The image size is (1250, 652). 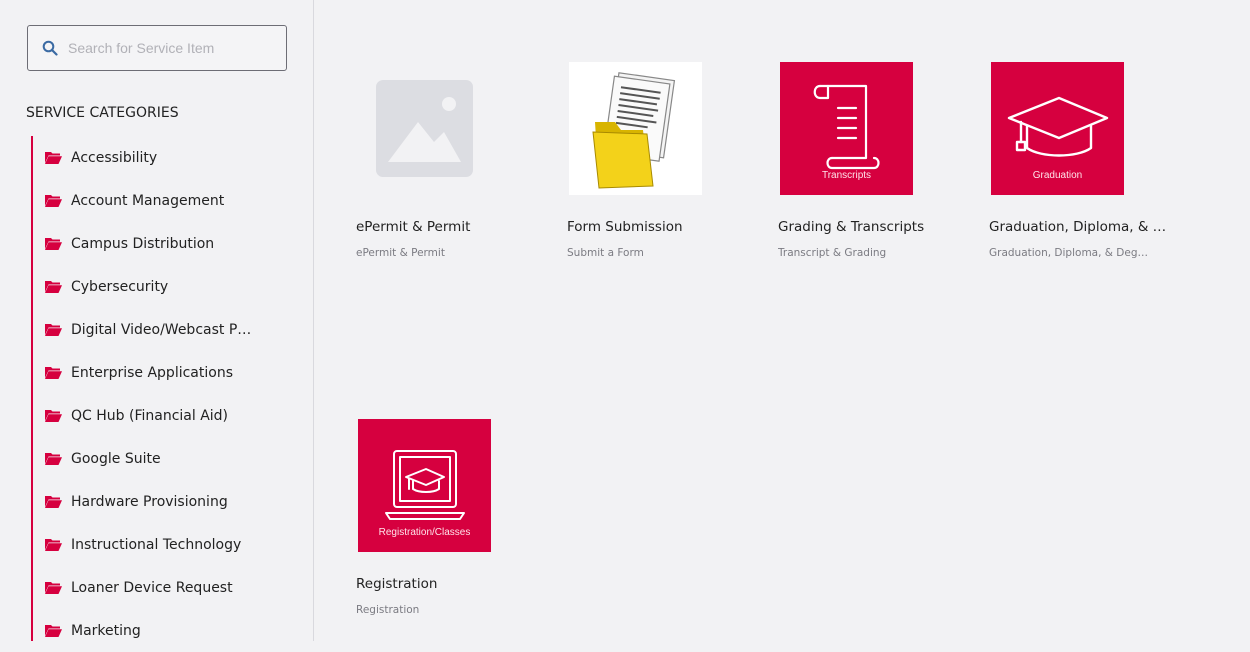 What do you see at coordinates (400, 253) in the screenshot?
I see `tile-subtitle: ePermit & Permit` at bounding box center [400, 253].